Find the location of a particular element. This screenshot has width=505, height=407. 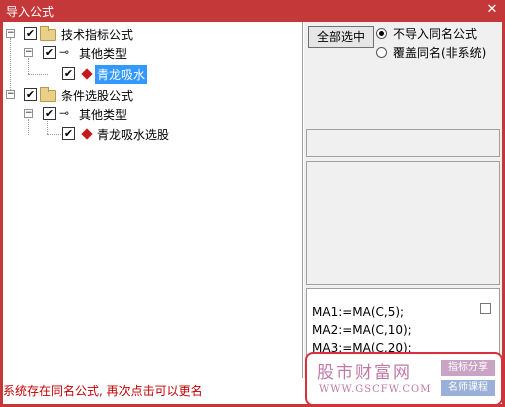

status-message: 系统存在同名公式, 再次点击可以更名 is located at coordinates (103, 391).